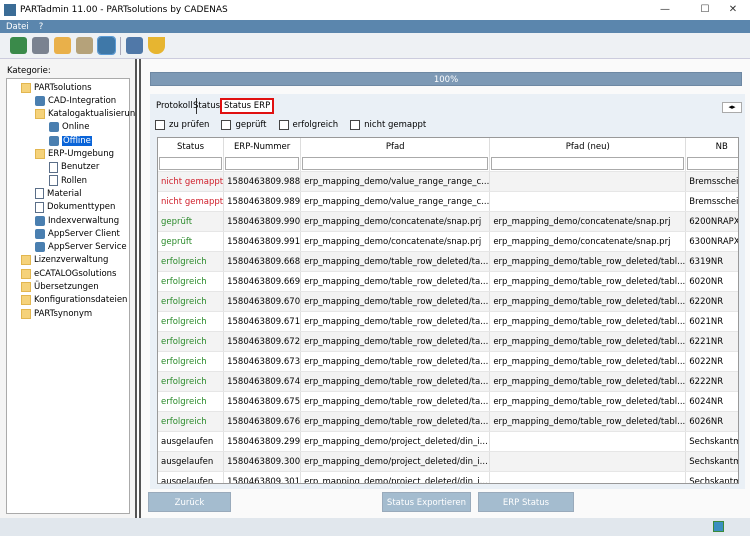 Image resolution: width=750 pixels, height=536 pixels. I want to click on tree-icon, so click(62, 45).